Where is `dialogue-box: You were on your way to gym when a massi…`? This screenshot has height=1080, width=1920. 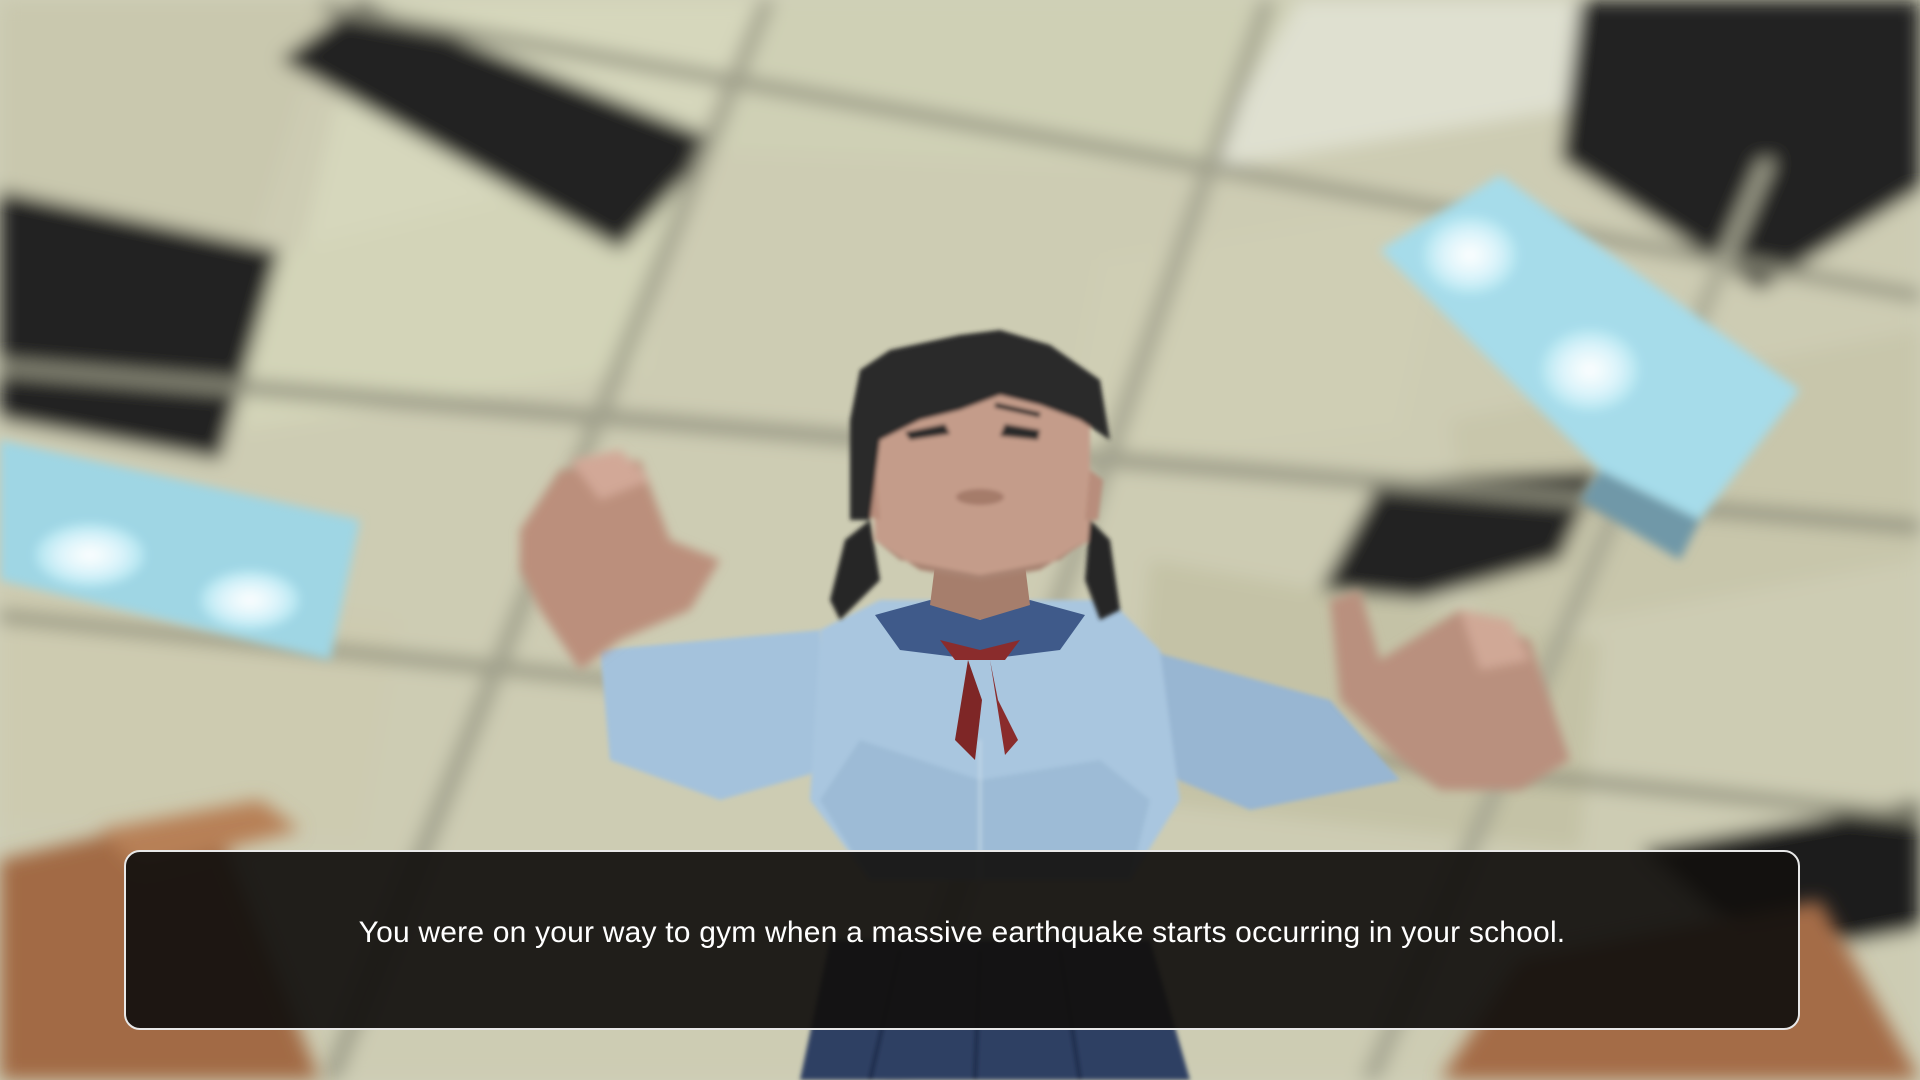 dialogue-box: You were on your way to gym when a massi… is located at coordinates (962, 940).